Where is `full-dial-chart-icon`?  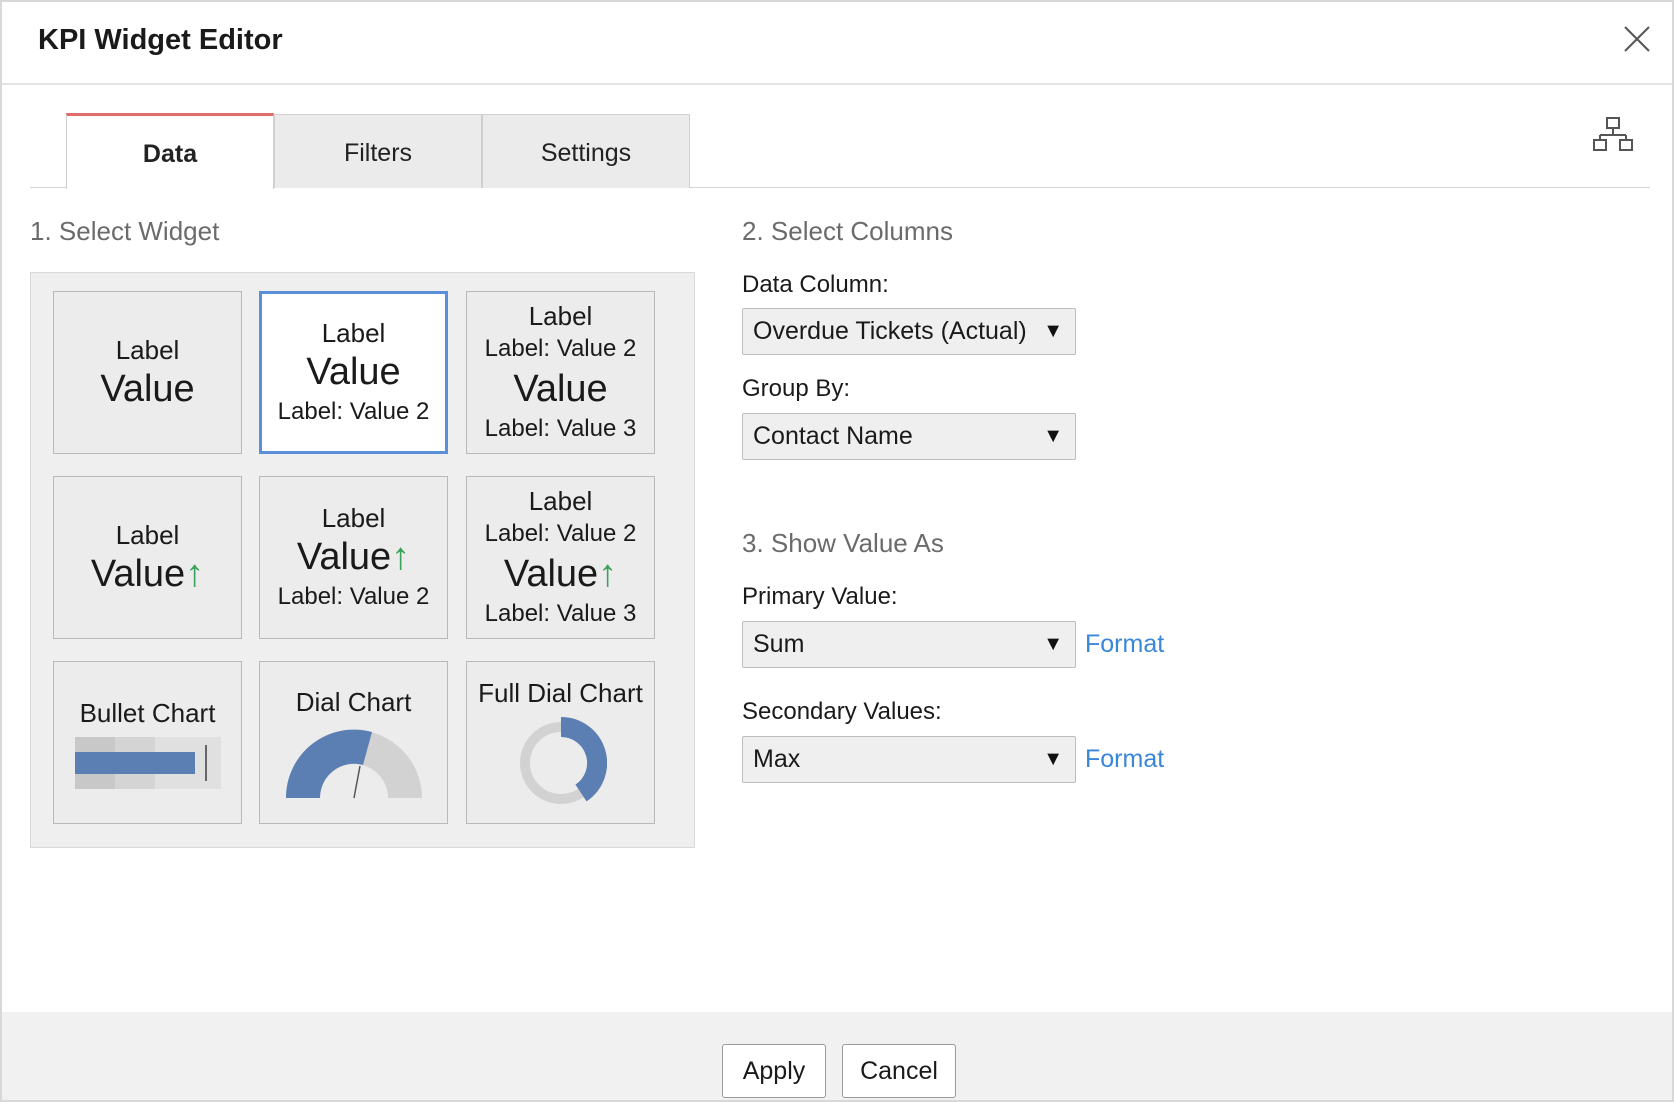
full-dial-chart-icon is located at coordinates (563, 760).